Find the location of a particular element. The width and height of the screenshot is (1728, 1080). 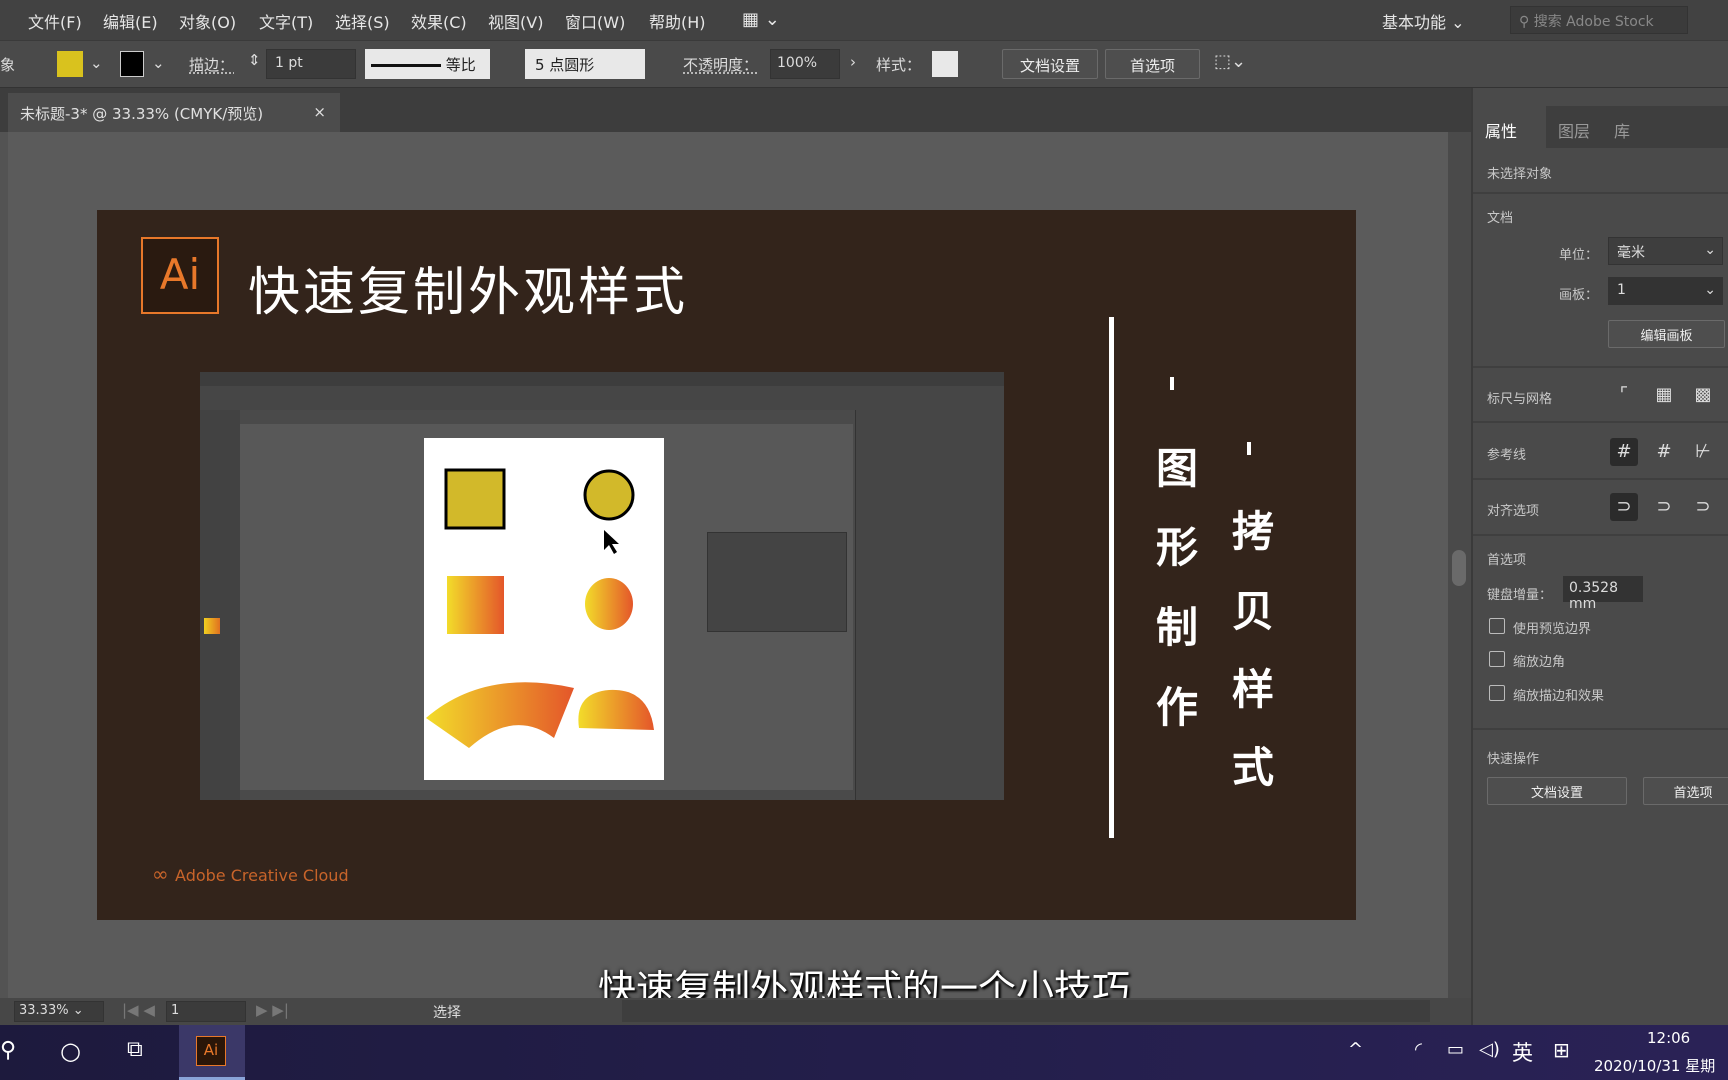

wifi-icon: ◜ is located at coordinates (1418, 1049).